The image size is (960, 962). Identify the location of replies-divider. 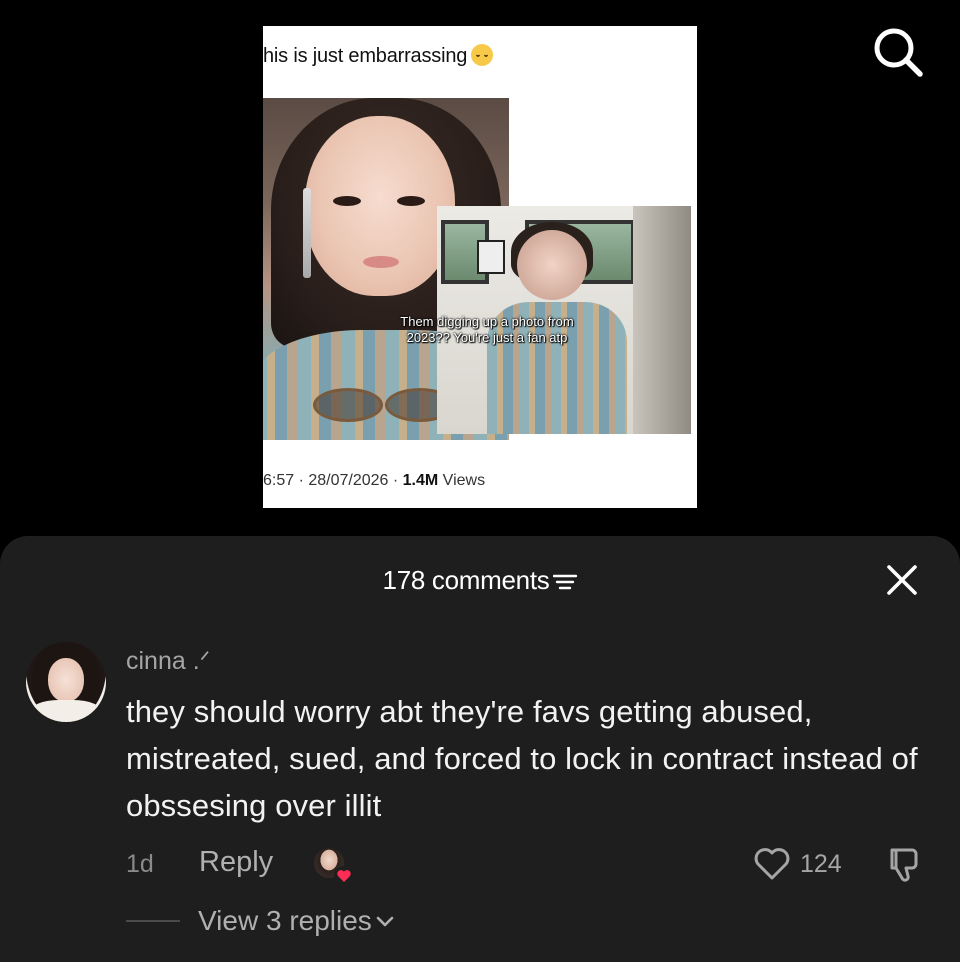
(153, 921).